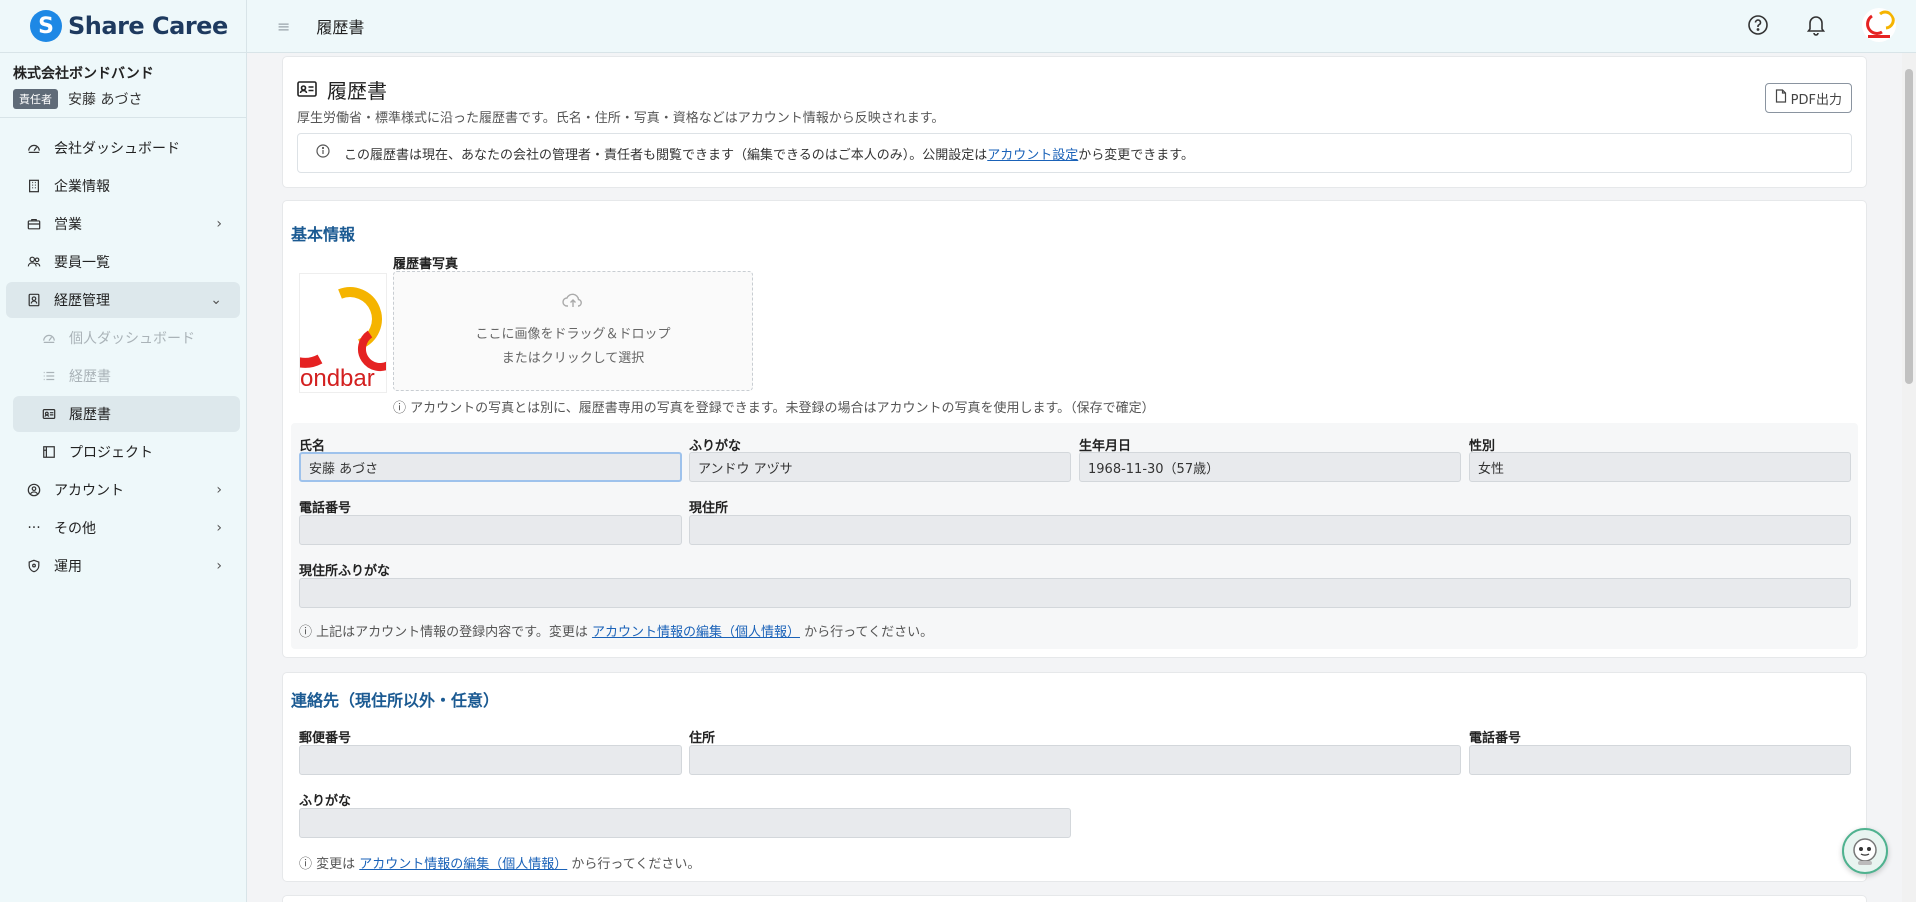  What do you see at coordinates (123, 262) in the screenshot?
I see `sidebar-item-members: 要員一覧` at bounding box center [123, 262].